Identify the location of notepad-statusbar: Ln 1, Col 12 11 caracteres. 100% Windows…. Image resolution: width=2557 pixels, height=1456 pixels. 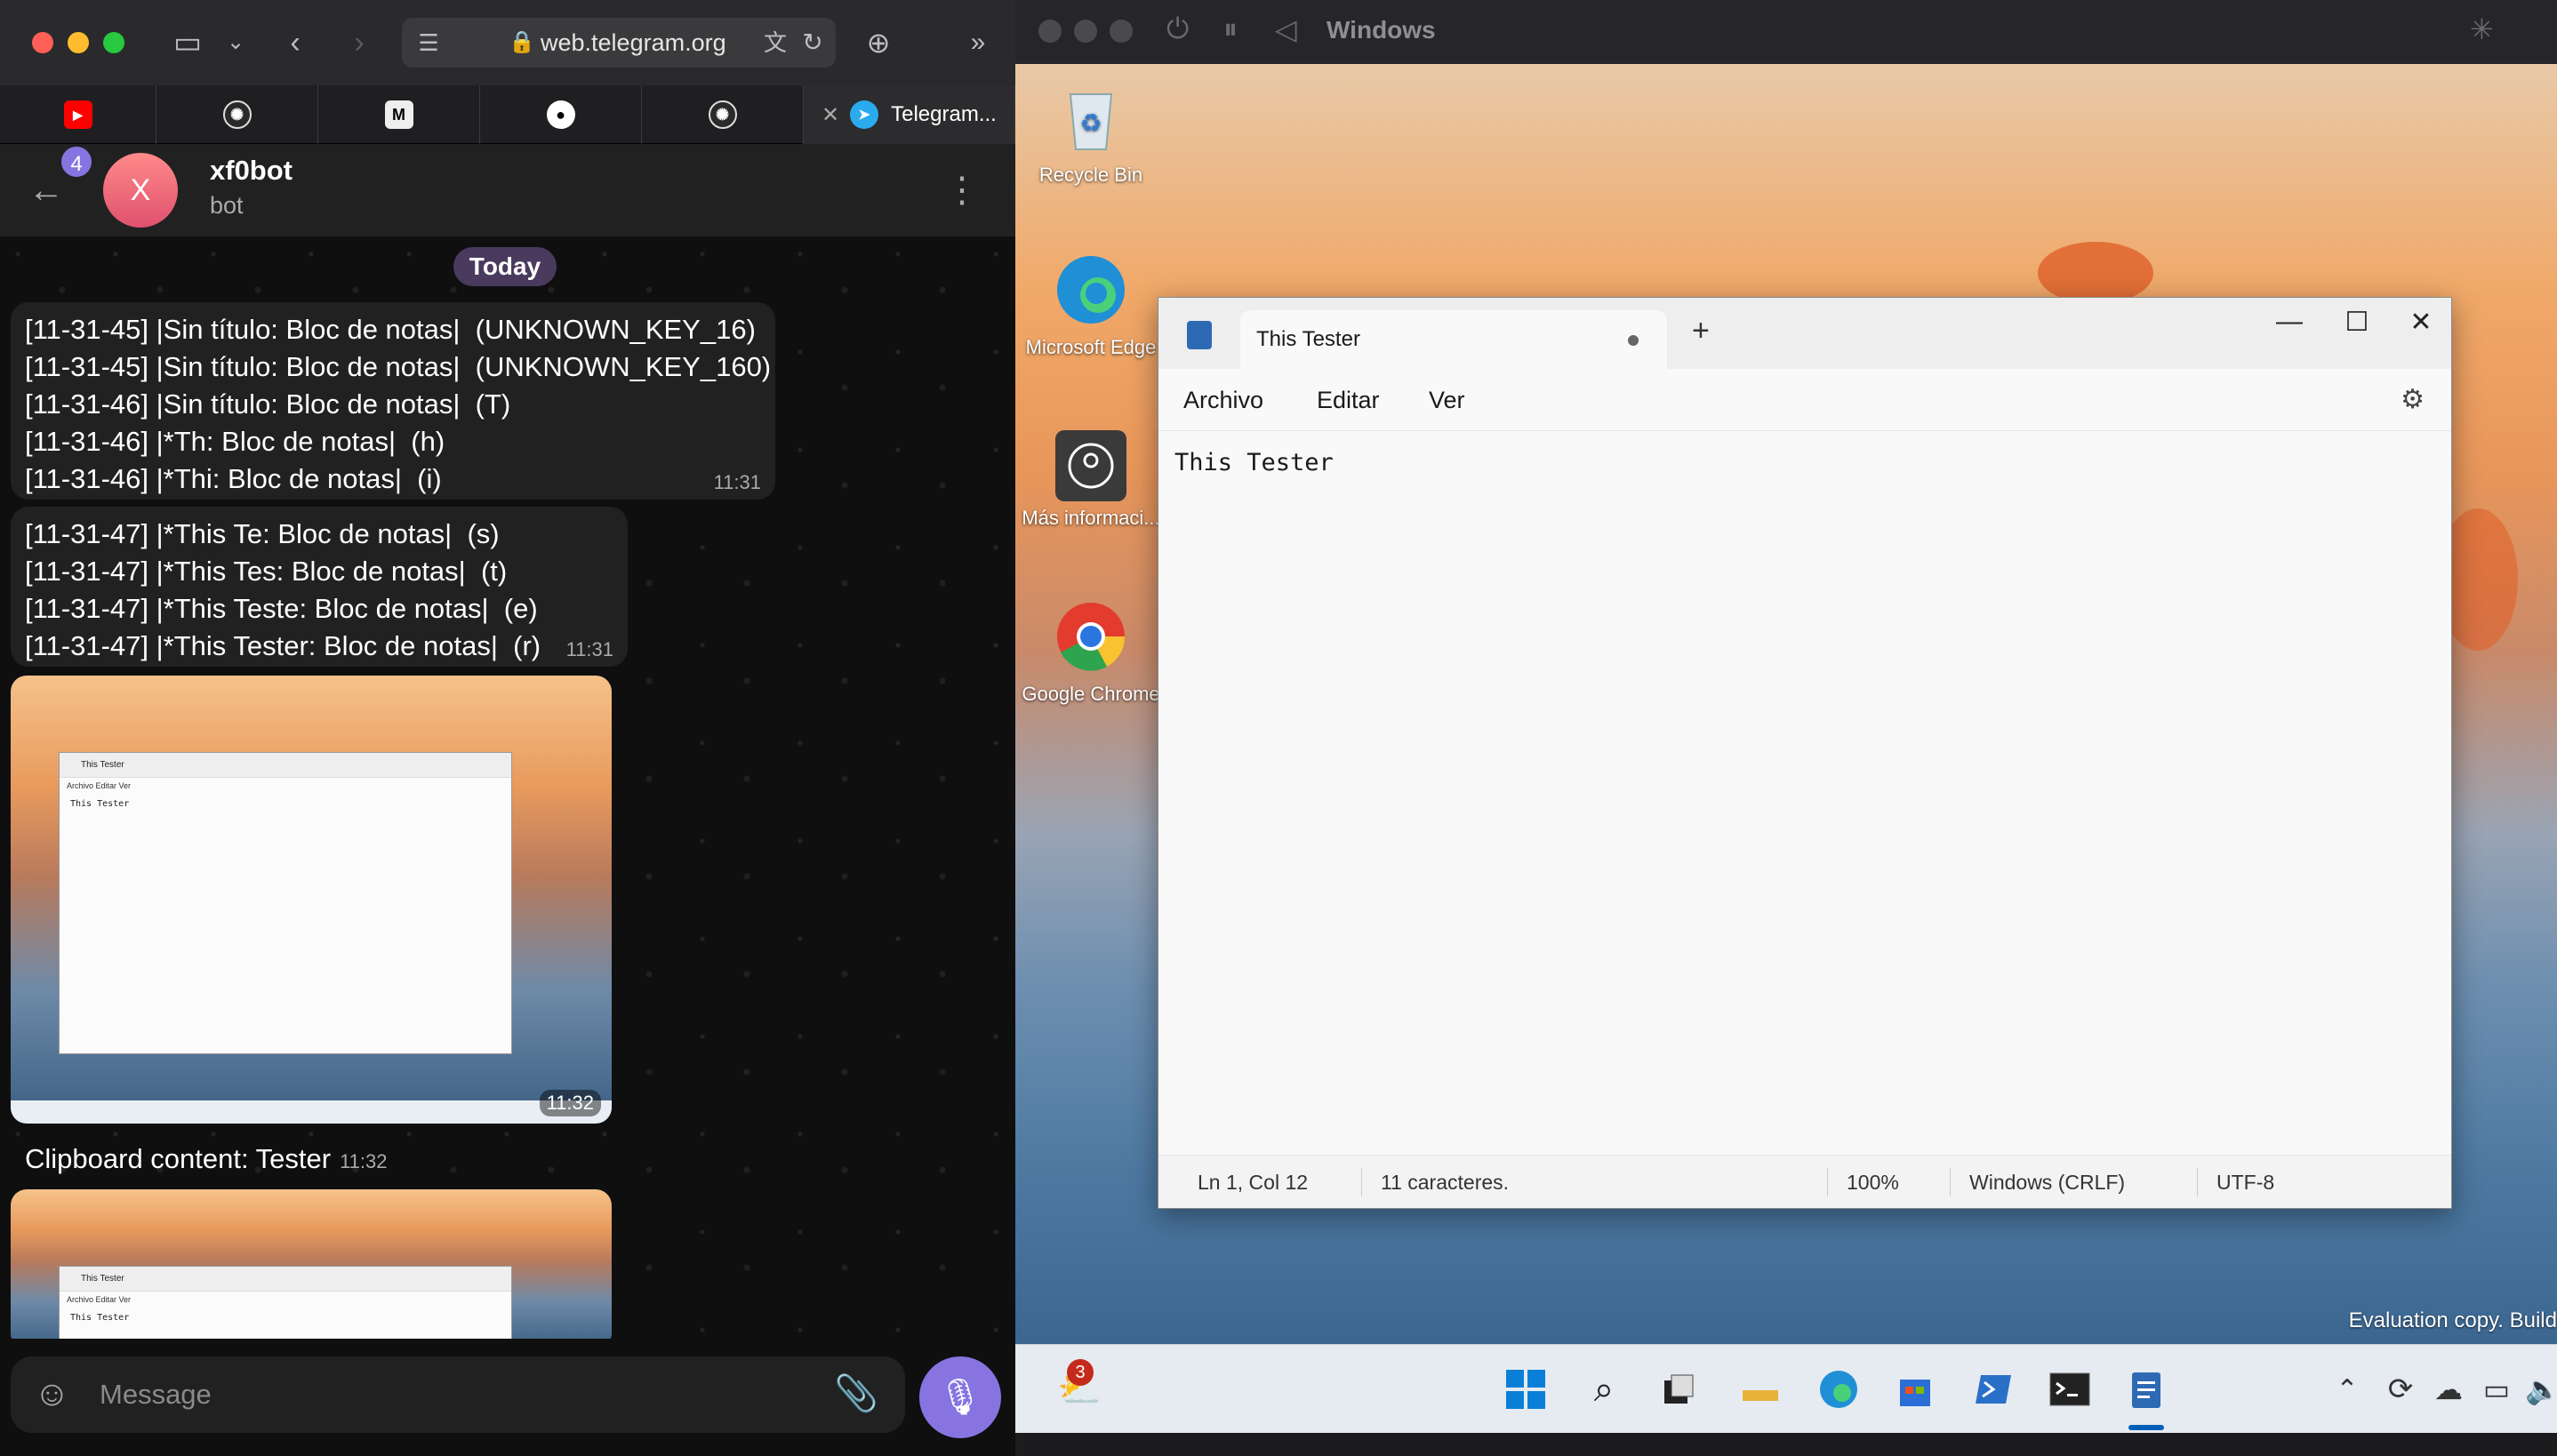
(1804, 1181).